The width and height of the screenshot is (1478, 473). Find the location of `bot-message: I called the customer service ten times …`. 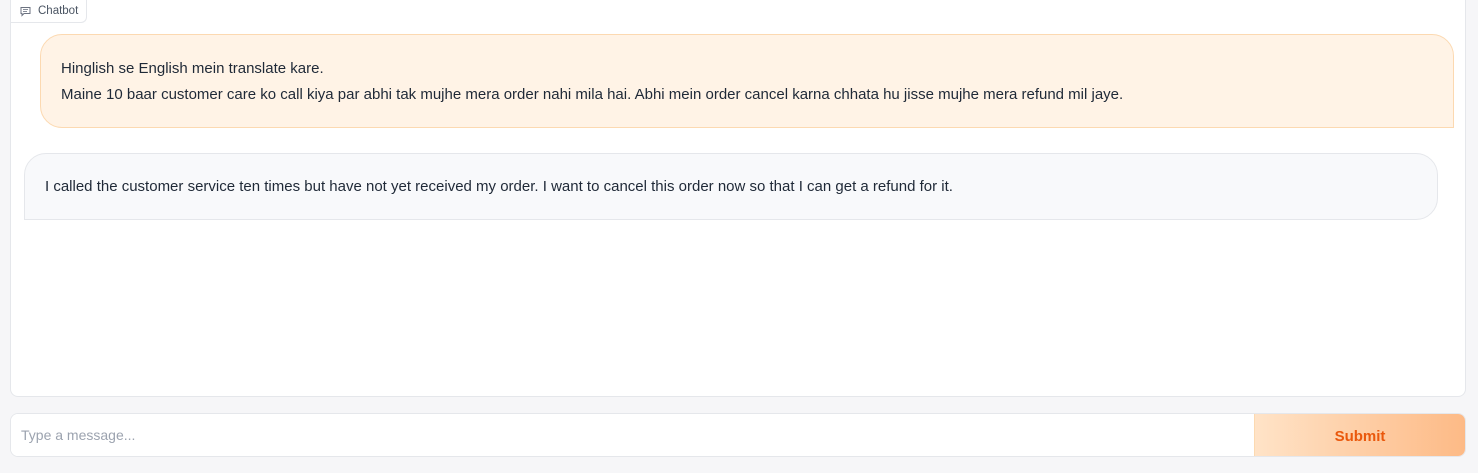

bot-message: I called the customer service ten times … is located at coordinates (731, 186).